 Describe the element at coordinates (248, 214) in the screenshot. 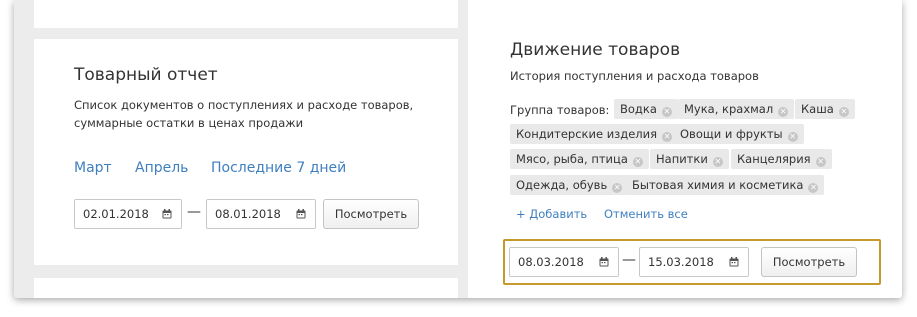

I see `report-date-to-value: 08.01.2018` at that location.